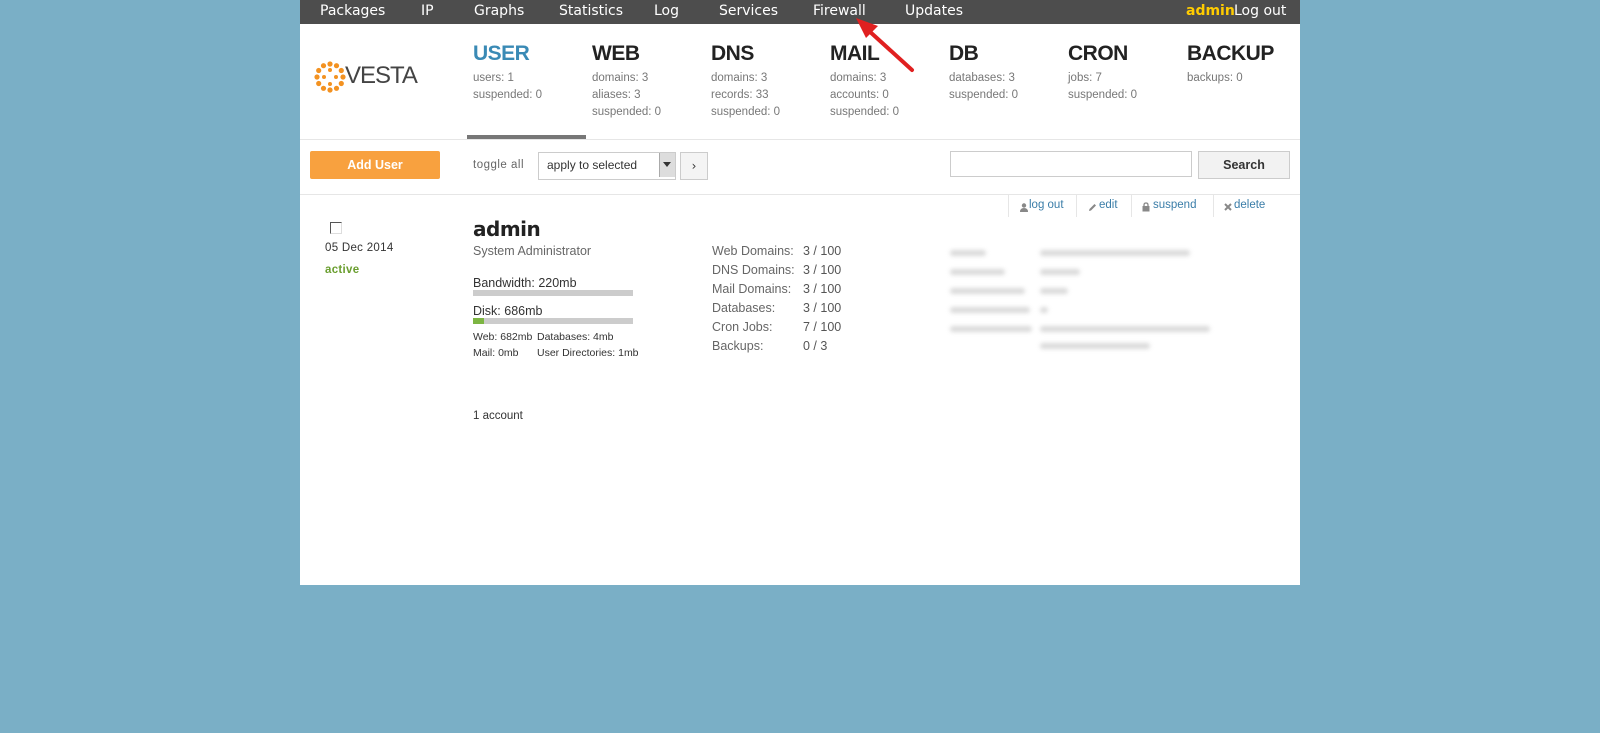 The width and height of the screenshot is (1600, 733). What do you see at coordinates (742, 327) in the screenshot?
I see `stat-label: Cron Jobs:` at bounding box center [742, 327].